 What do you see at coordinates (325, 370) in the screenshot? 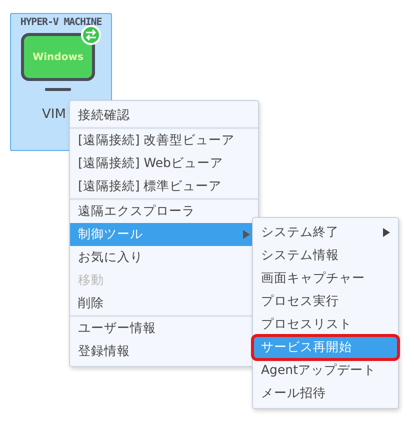
I see `menu-item: Agentアップデート` at bounding box center [325, 370].